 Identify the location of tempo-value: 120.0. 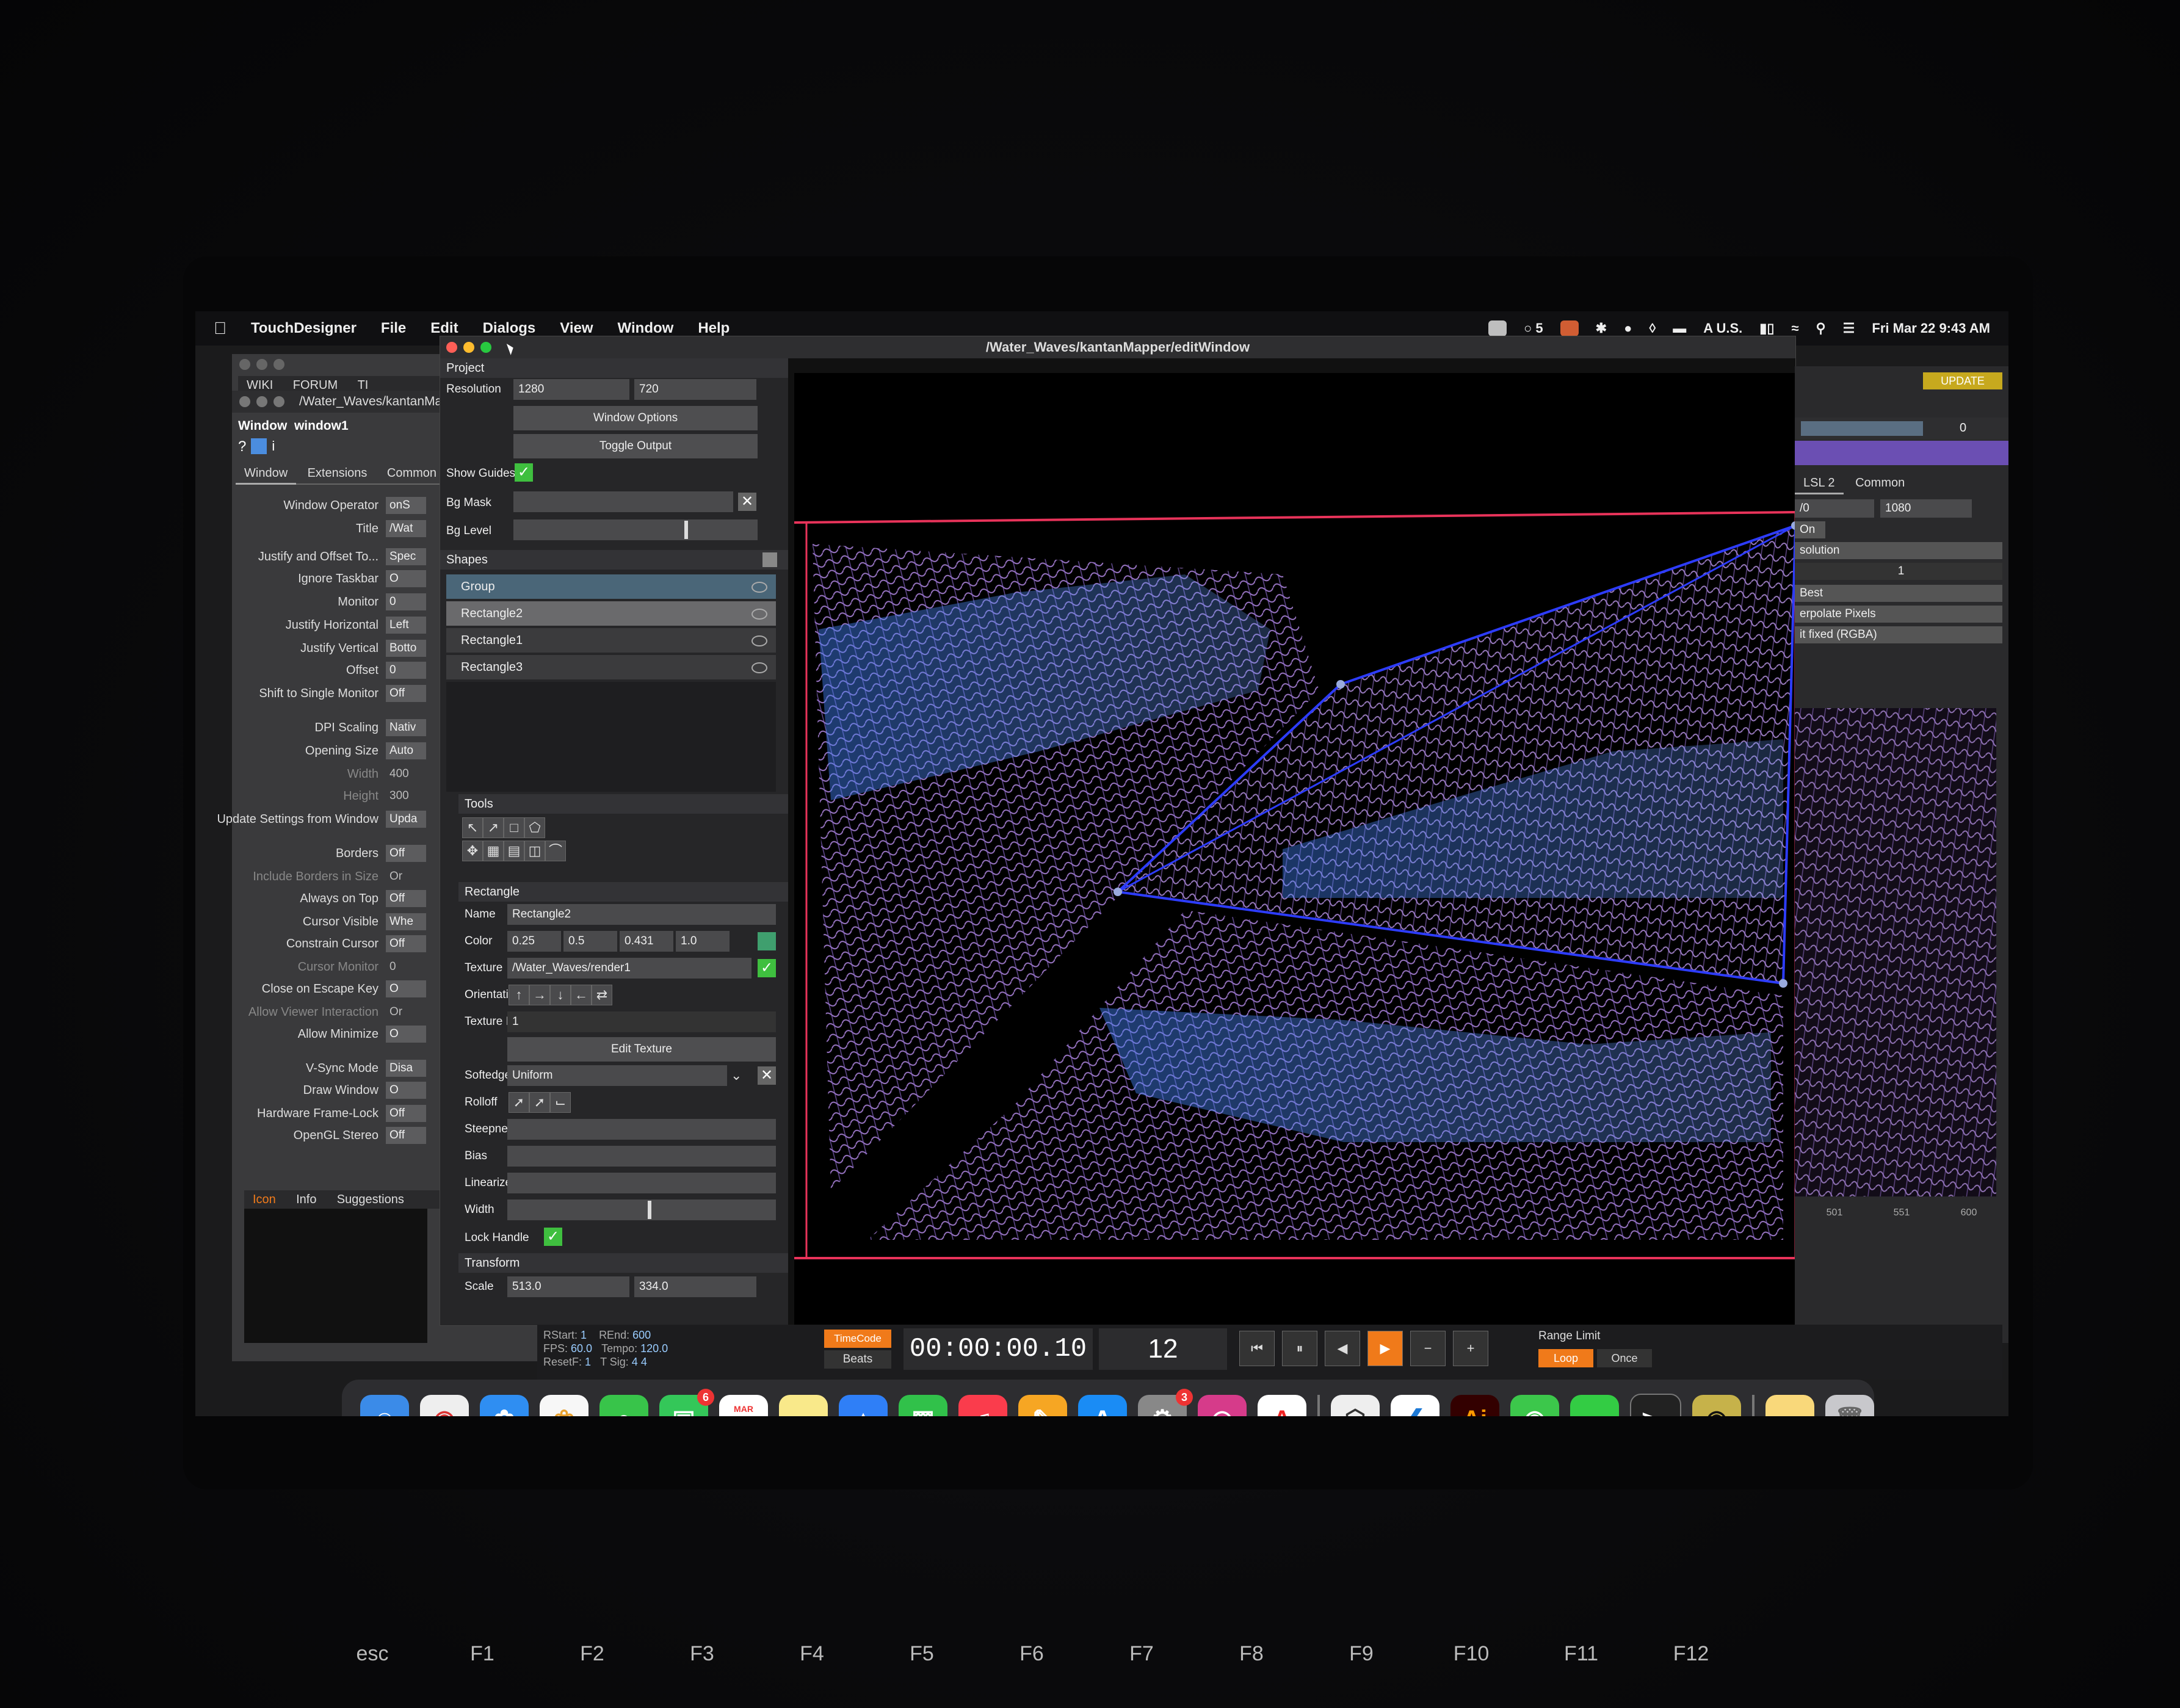
(654, 1348).